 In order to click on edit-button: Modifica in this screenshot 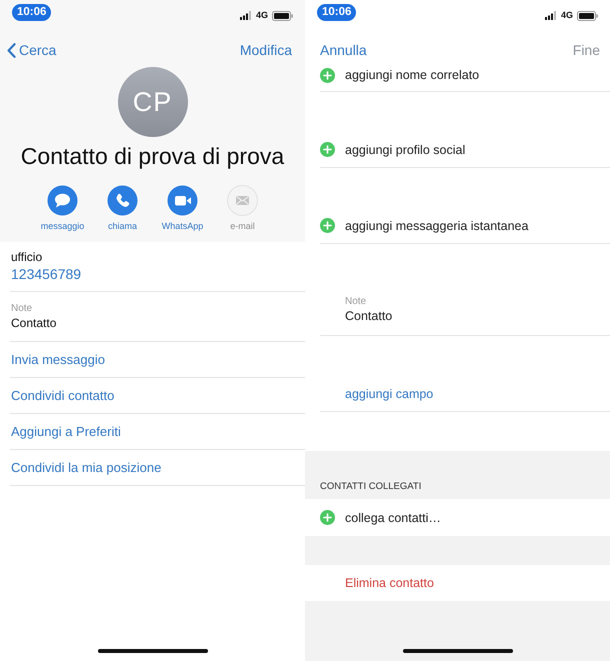, I will do `click(266, 50)`.